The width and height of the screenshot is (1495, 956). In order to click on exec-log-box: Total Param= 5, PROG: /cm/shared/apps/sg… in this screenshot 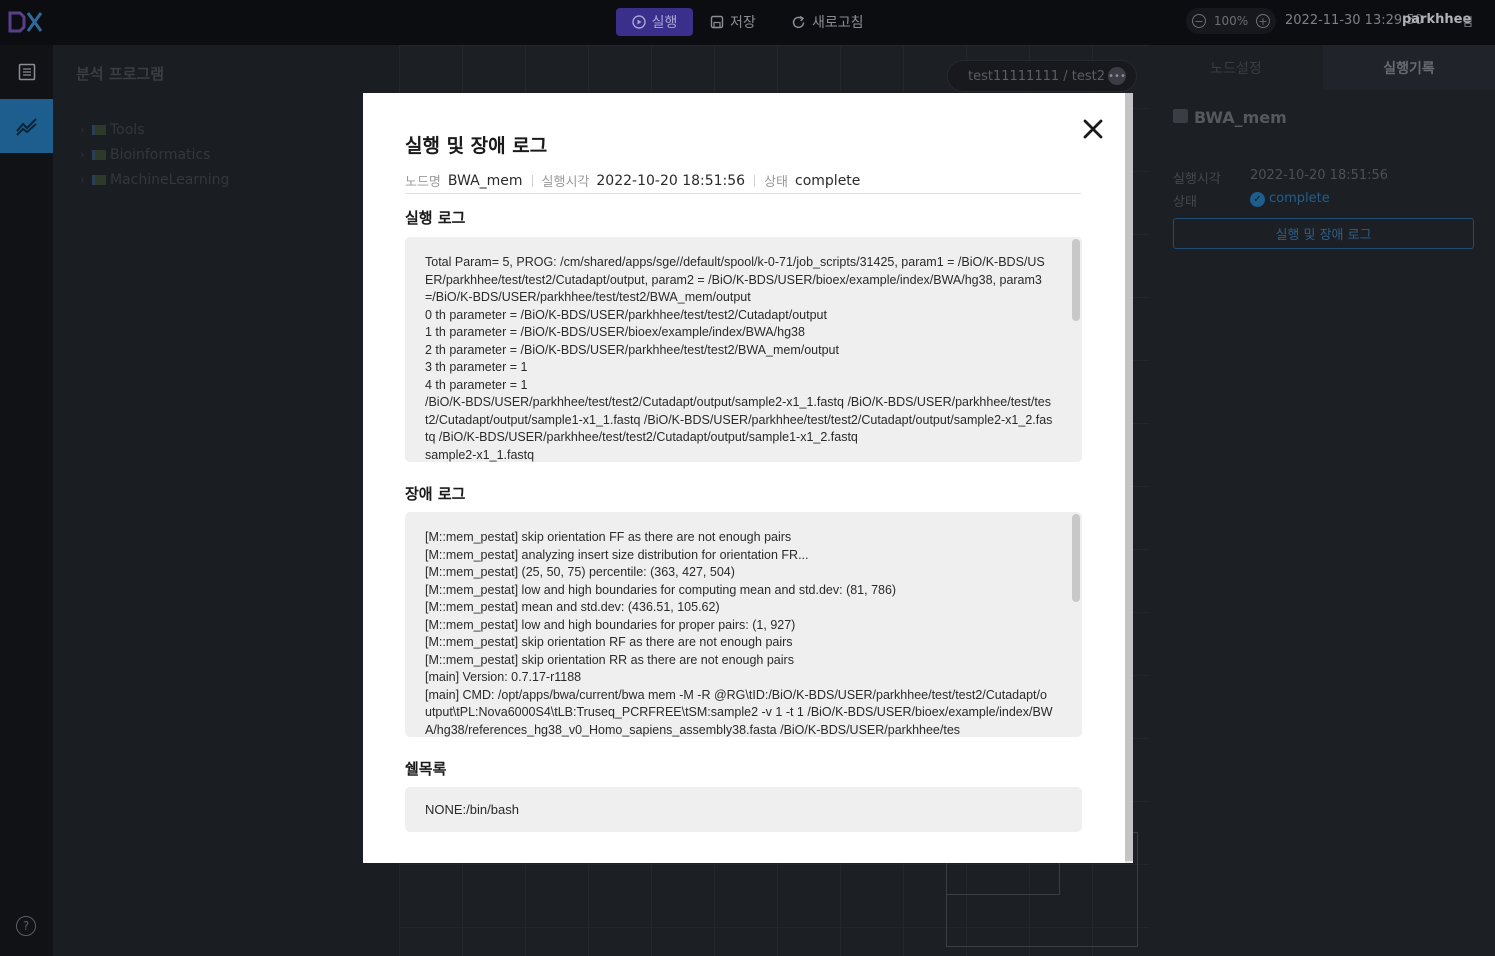, I will do `click(743, 349)`.